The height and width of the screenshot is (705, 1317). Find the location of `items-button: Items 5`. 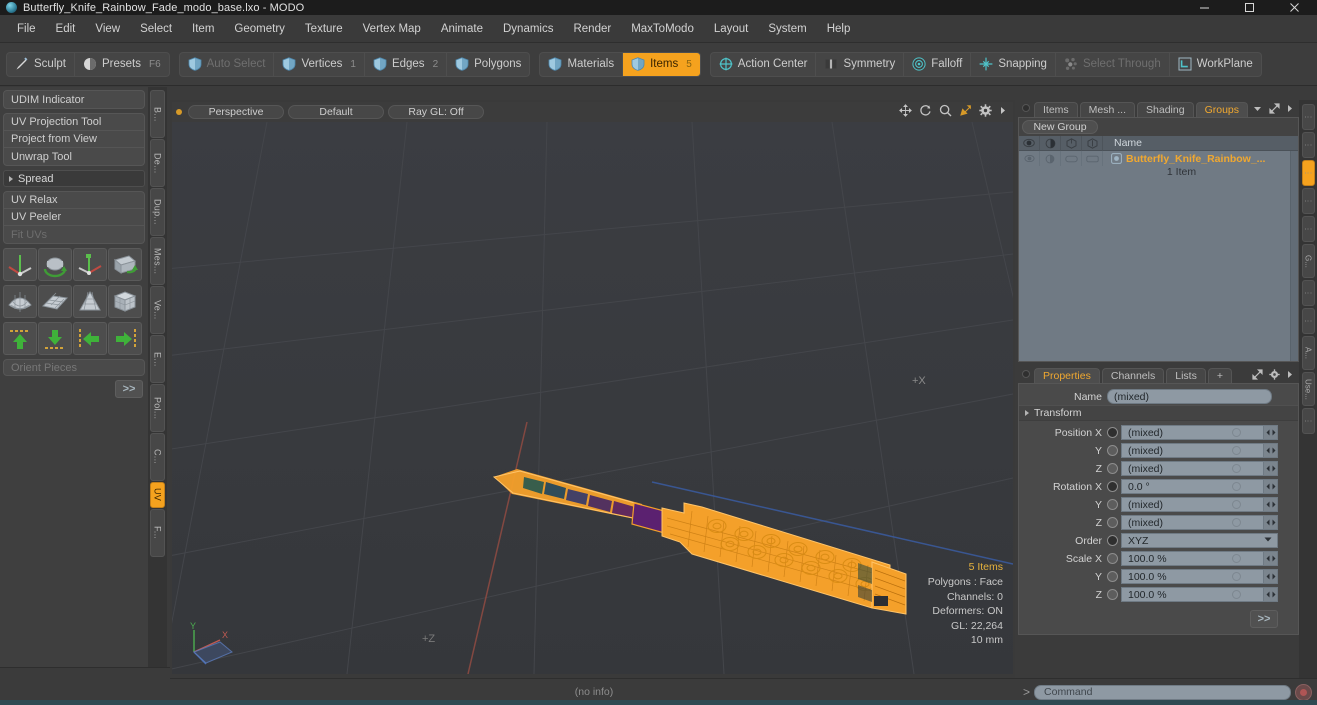

items-button: Items 5 is located at coordinates (661, 64).